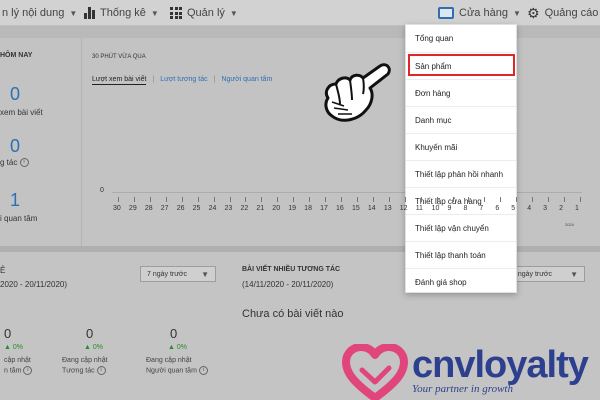 The image size is (600, 400). What do you see at coordinates (177, 366) in the screenshot?
I see `metric-people-label: Đang cập nhật Người quan tâm i` at bounding box center [177, 366].